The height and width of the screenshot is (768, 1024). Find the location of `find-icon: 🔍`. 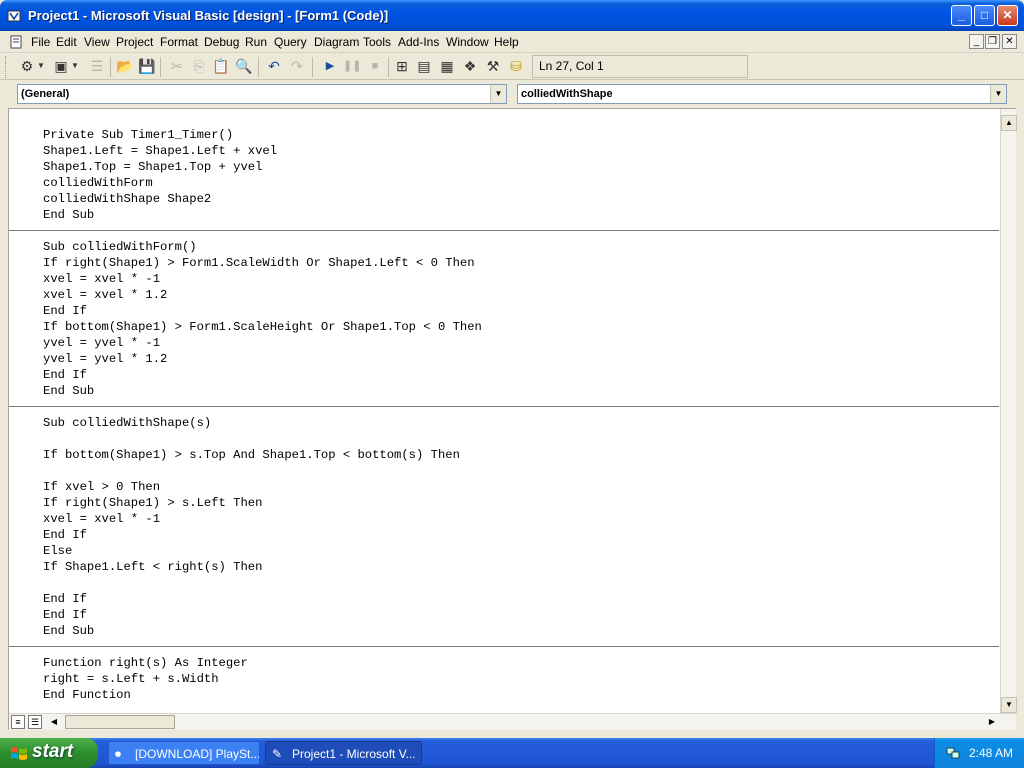

find-icon: 🔍 is located at coordinates (244, 66).